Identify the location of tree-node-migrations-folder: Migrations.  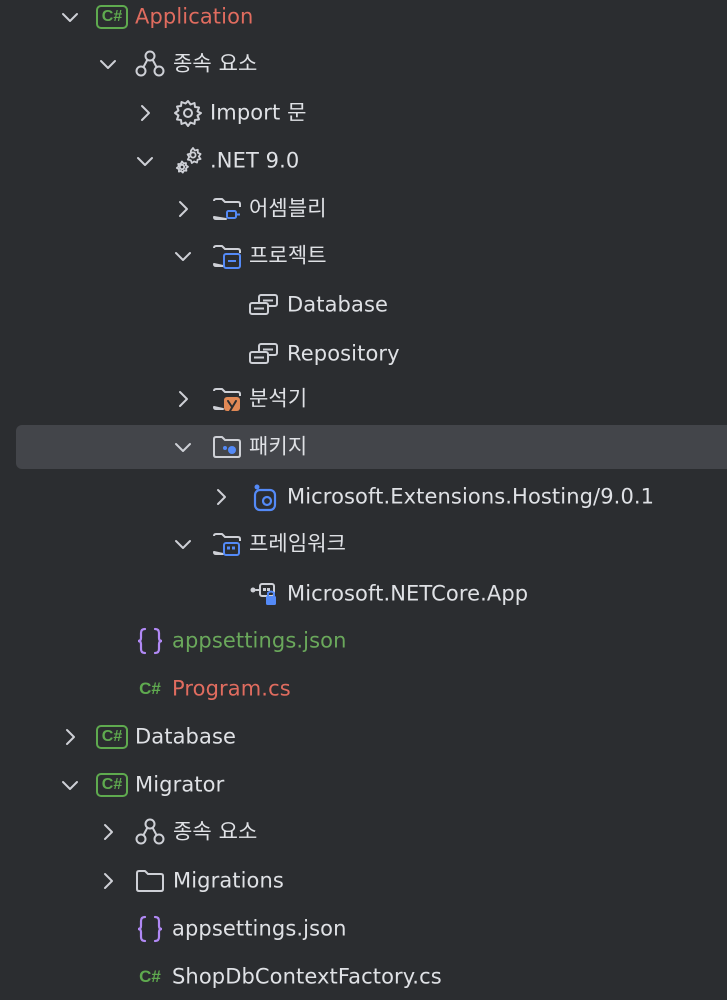
(363, 881).